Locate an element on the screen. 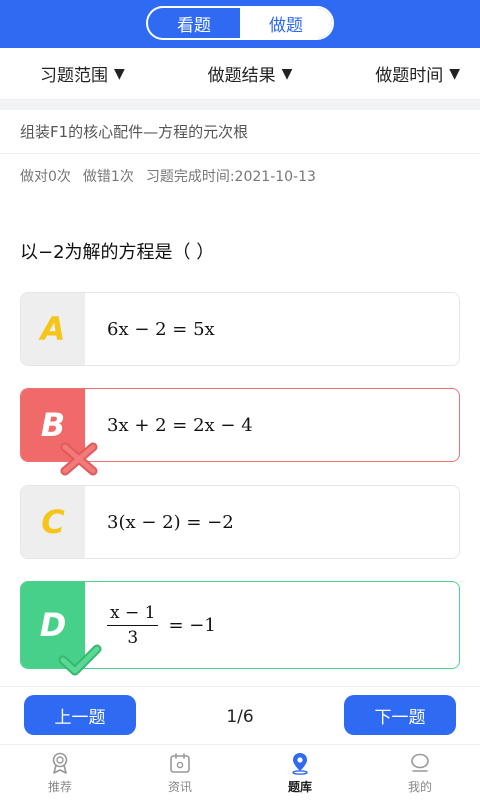  option-formula: x − 1 3 = −1 is located at coordinates (161, 625).